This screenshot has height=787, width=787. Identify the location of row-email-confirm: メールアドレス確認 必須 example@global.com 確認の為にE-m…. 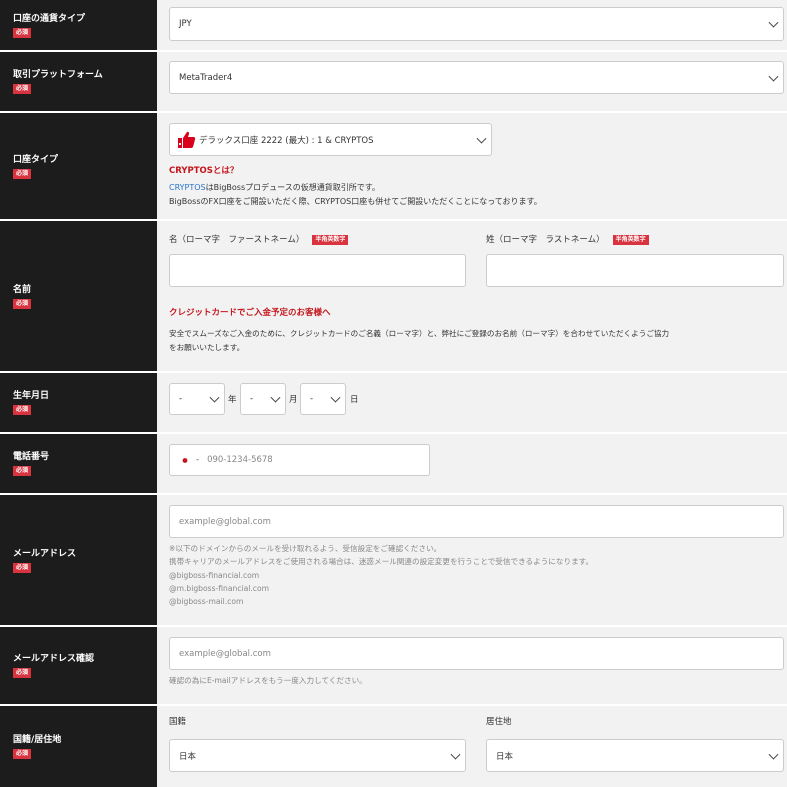
(393, 665).